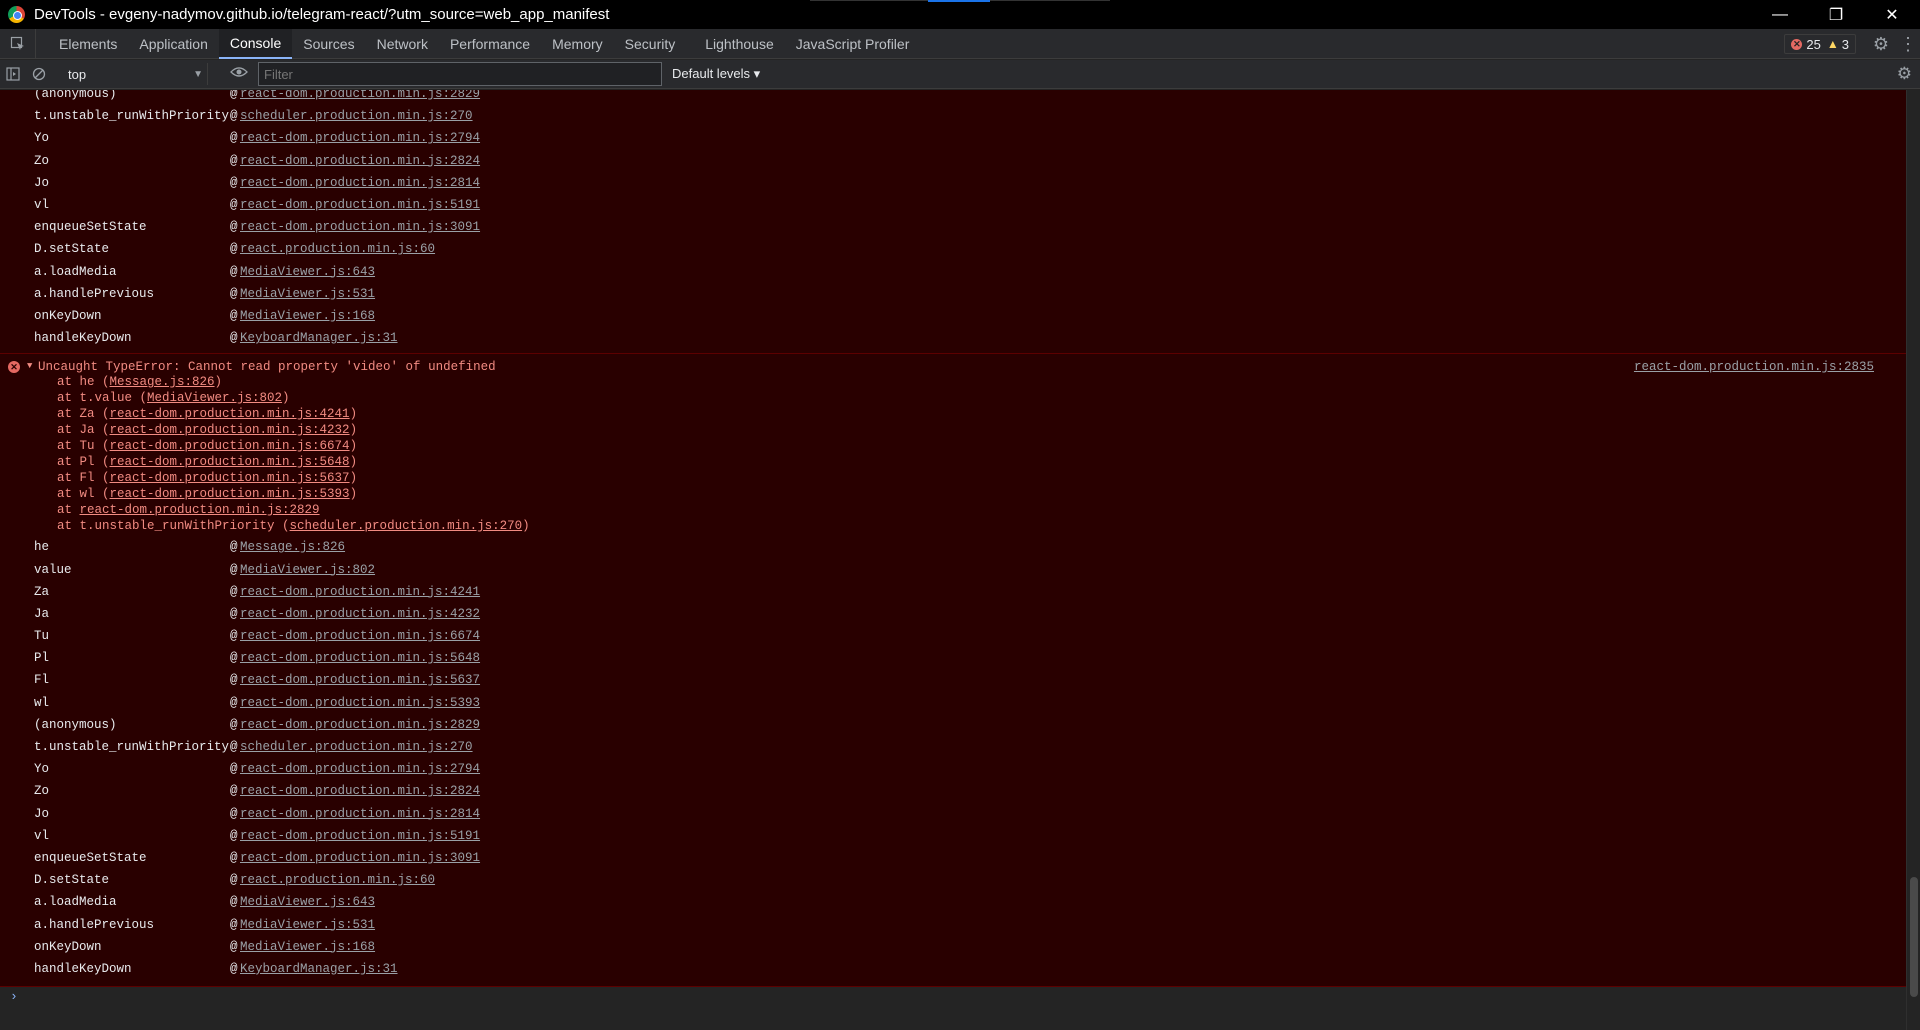  What do you see at coordinates (1754, 367) in the screenshot?
I see `error-source-link: react-dom.production.min.js:2835` at bounding box center [1754, 367].